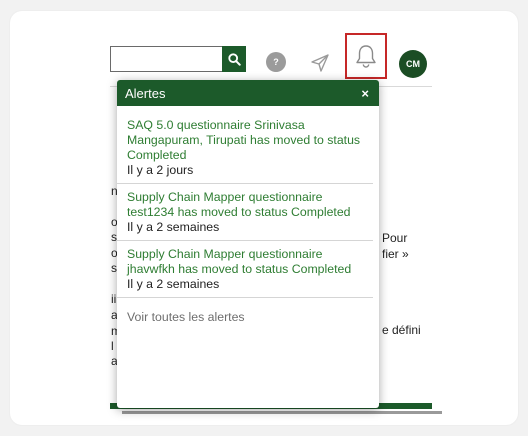  I want to click on send-icon, so click(320, 63).